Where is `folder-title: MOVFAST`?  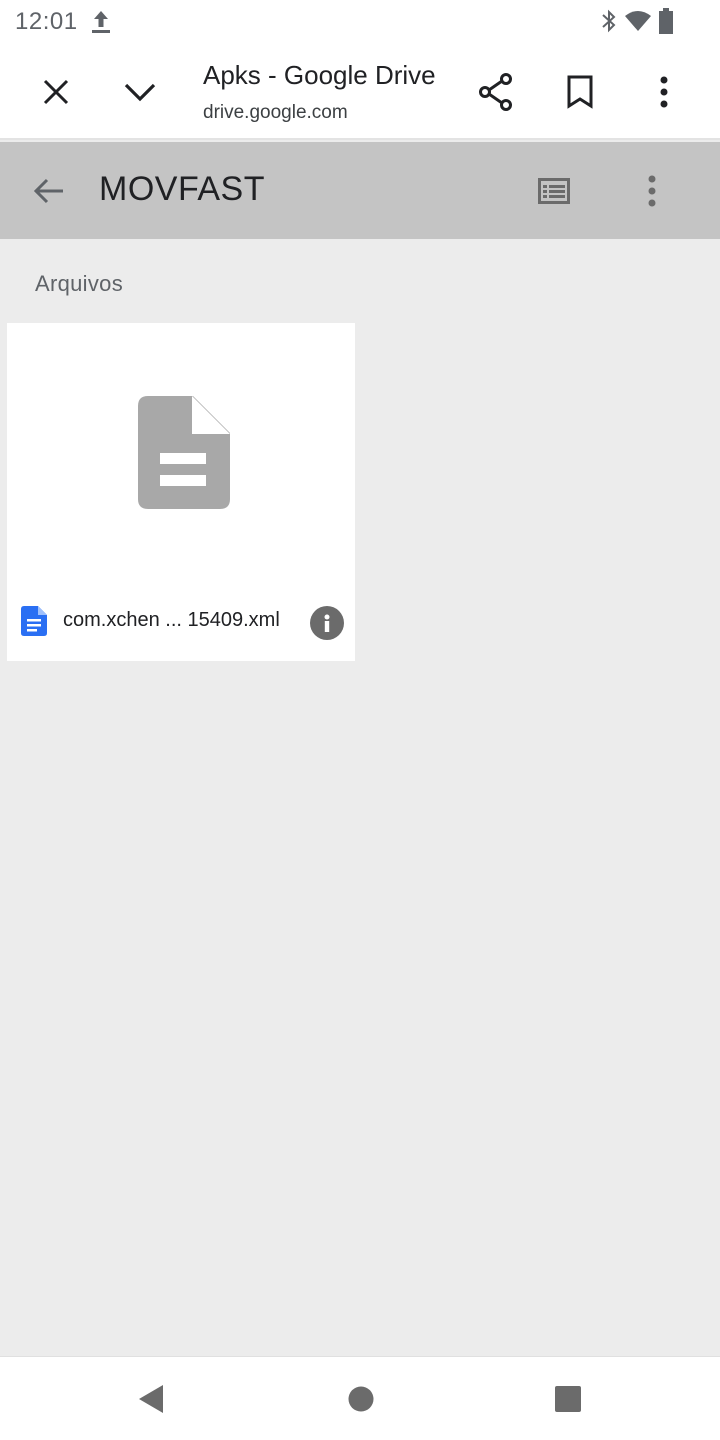
folder-title: MOVFAST is located at coordinates (182, 189).